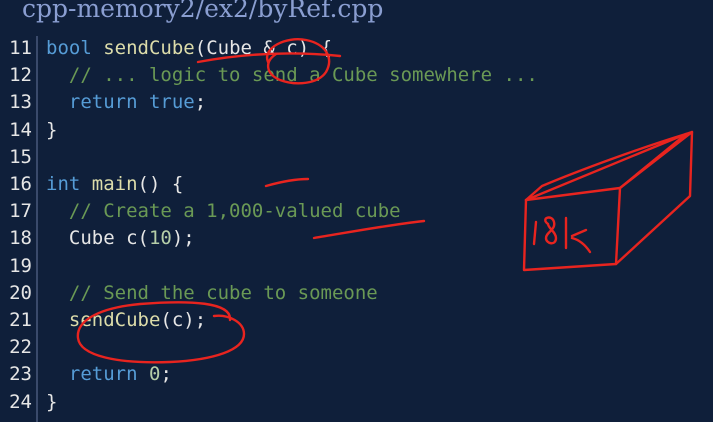 Image resolution: width=713 pixels, height=422 pixels. I want to click on line-code: sendCube(c);, so click(126, 320).